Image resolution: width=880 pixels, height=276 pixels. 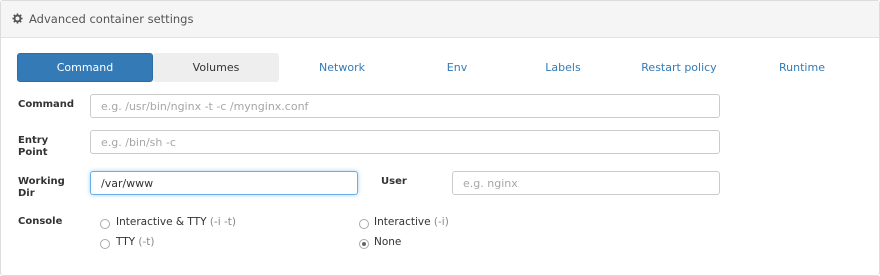 What do you see at coordinates (364, 244) in the screenshot?
I see `radio-none` at bounding box center [364, 244].